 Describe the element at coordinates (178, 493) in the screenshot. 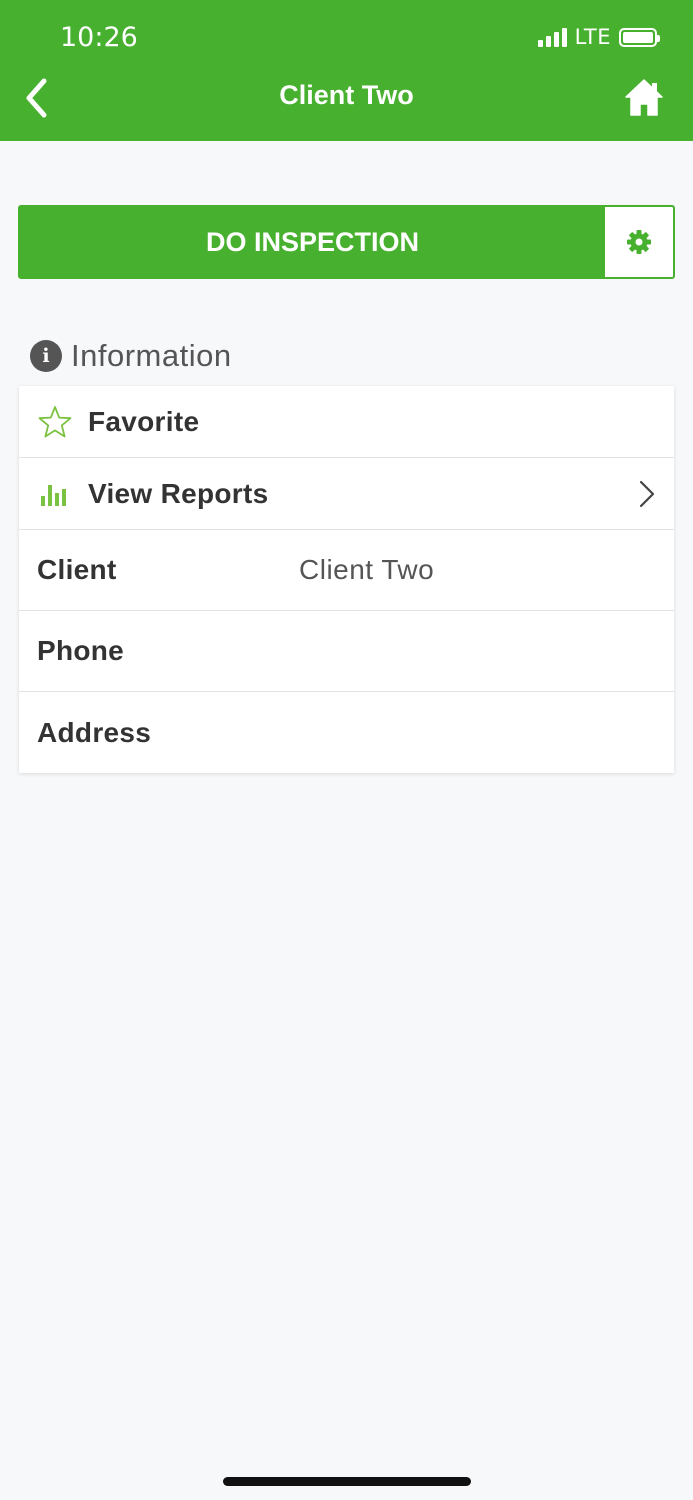

I see `view-reports-label: View Reports` at that location.